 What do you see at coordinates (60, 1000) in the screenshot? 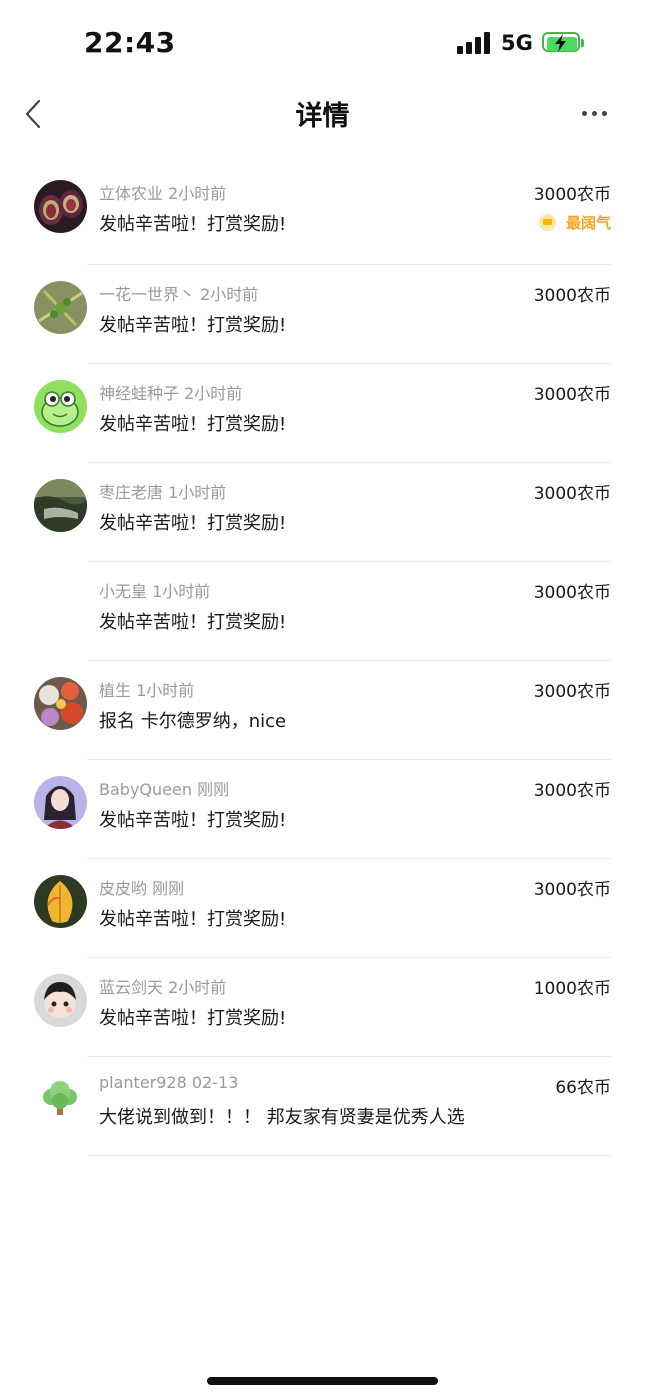
I see `cartoon-girl-avatar` at bounding box center [60, 1000].